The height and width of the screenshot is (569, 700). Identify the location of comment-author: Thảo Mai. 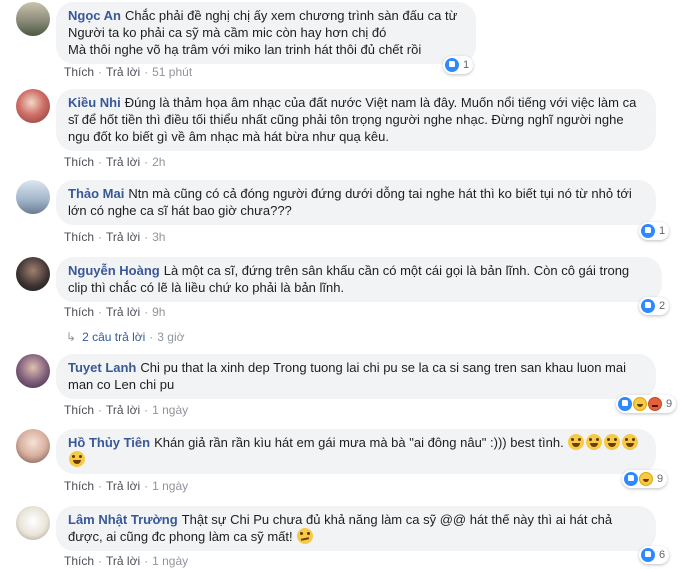
(96, 193).